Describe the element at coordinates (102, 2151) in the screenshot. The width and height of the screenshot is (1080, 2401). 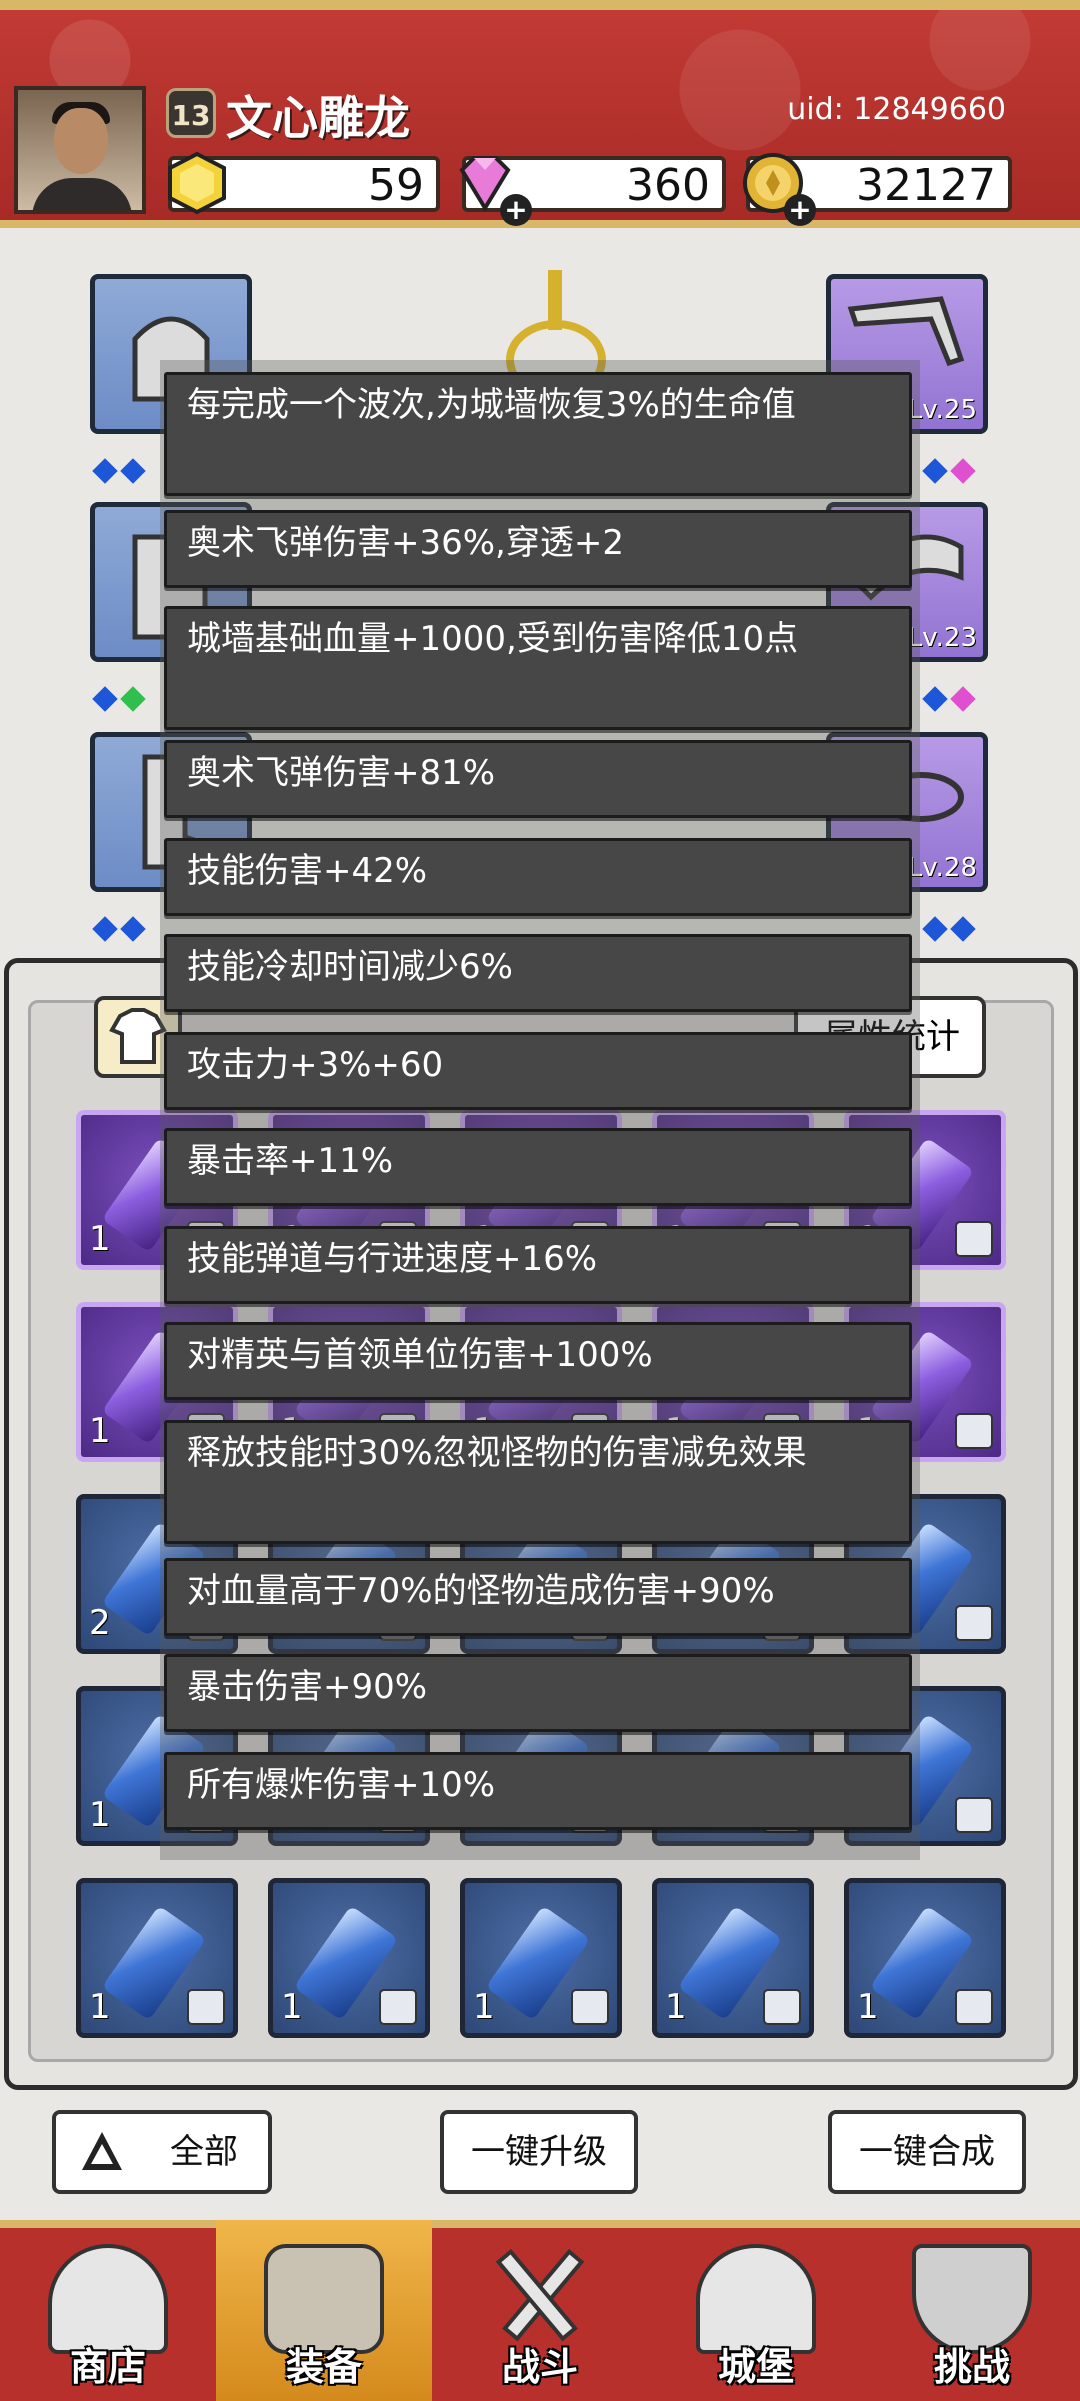
I see `filter-triangle-icon` at that location.